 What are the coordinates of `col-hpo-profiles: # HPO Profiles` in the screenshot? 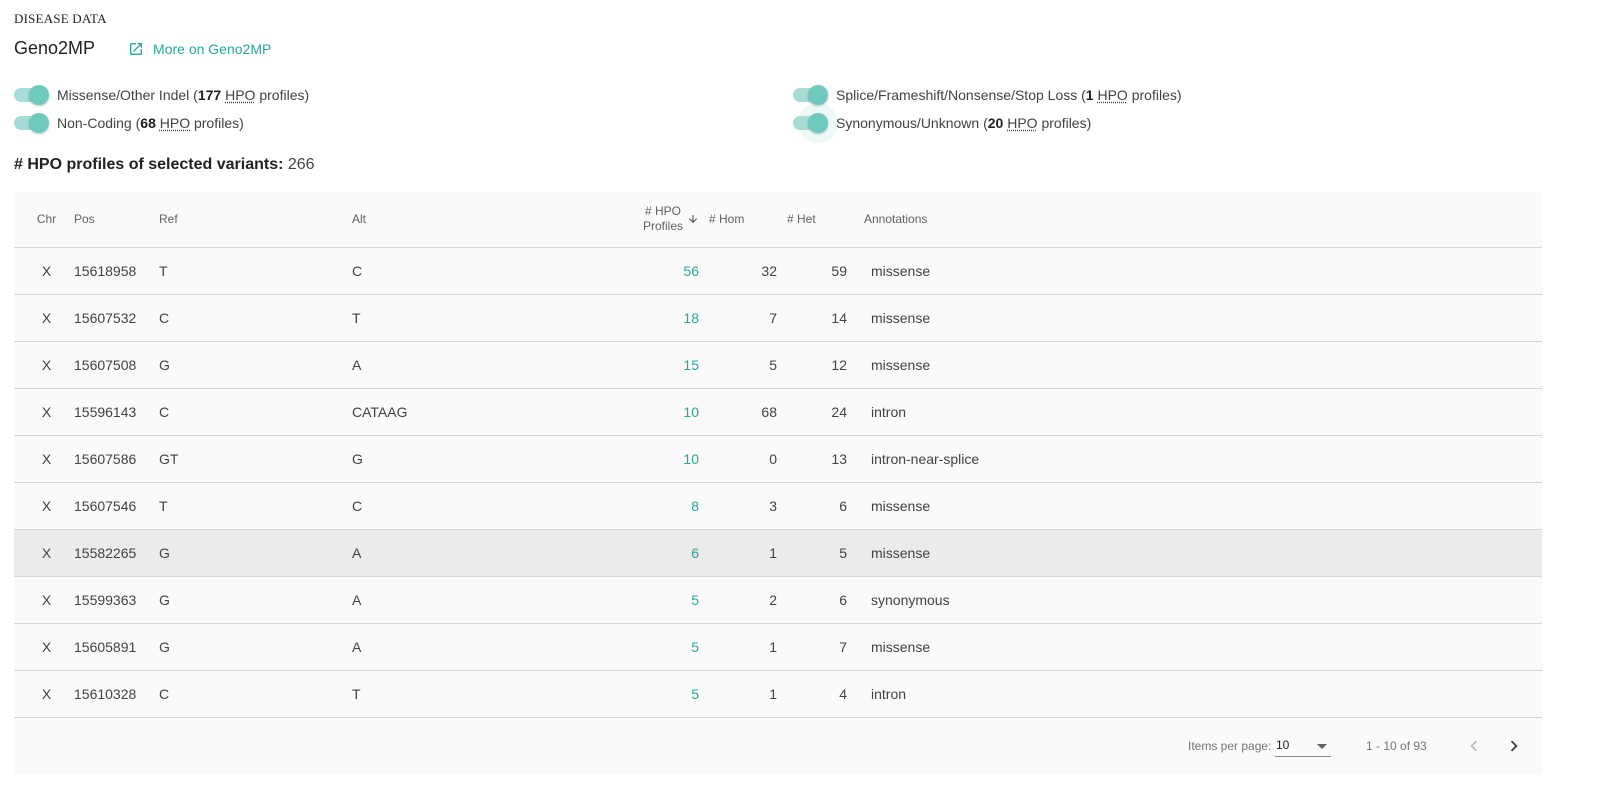 It's located at (649, 220).